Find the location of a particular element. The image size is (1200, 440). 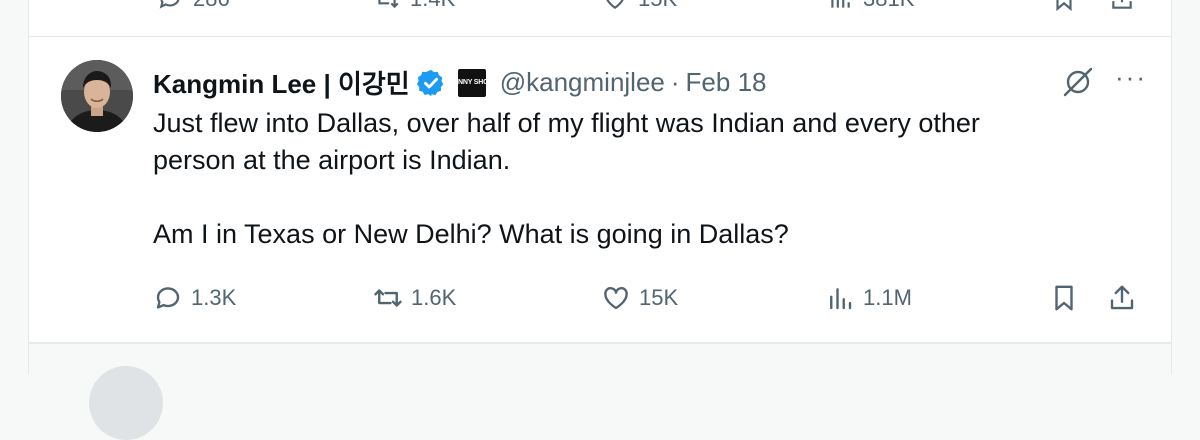

tweet-text-line: person at the airport is Indian. is located at coordinates (332, 160).